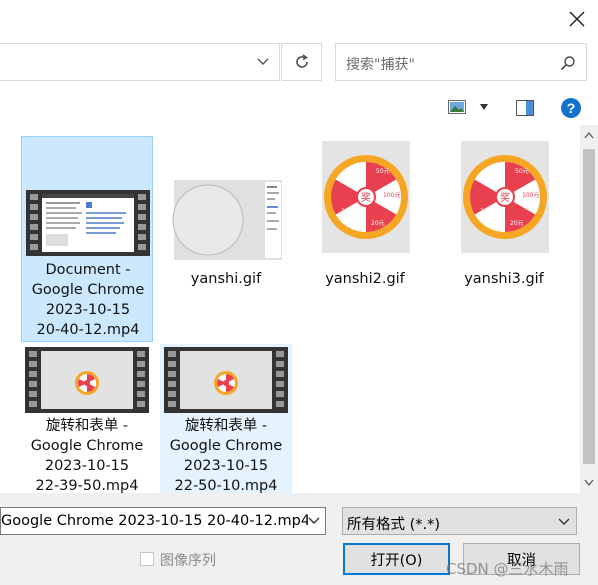 This screenshot has height=585, width=598. I want to click on file-name: yanshi3.gif, so click(504, 279).